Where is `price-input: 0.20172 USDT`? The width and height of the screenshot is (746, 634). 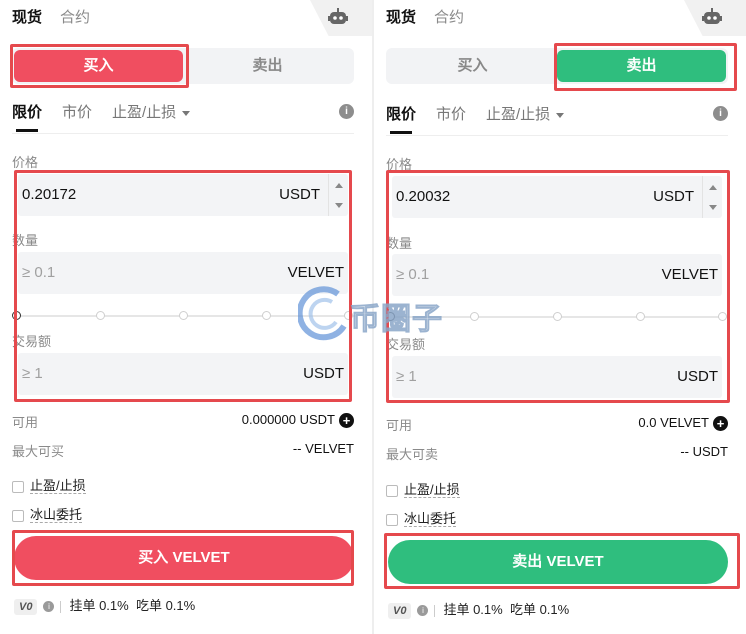
price-input: 0.20172 USDT is located at coordinates (183, 195).